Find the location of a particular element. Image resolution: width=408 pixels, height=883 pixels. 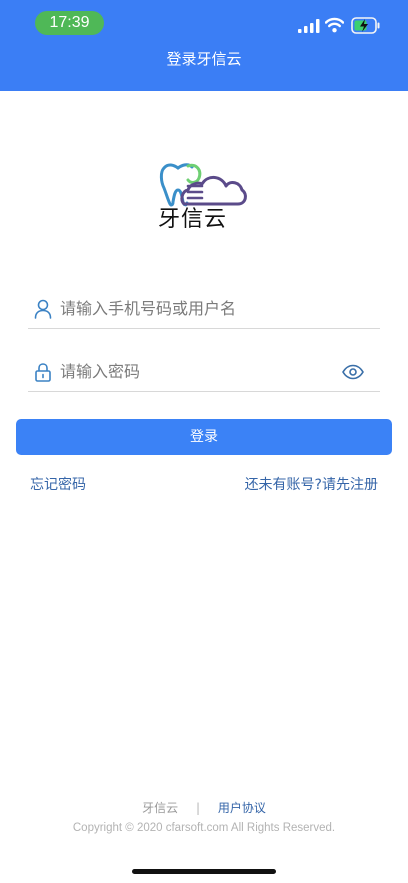

forgot-password-link: 忘记密码 is located at coordinates (58, 485).